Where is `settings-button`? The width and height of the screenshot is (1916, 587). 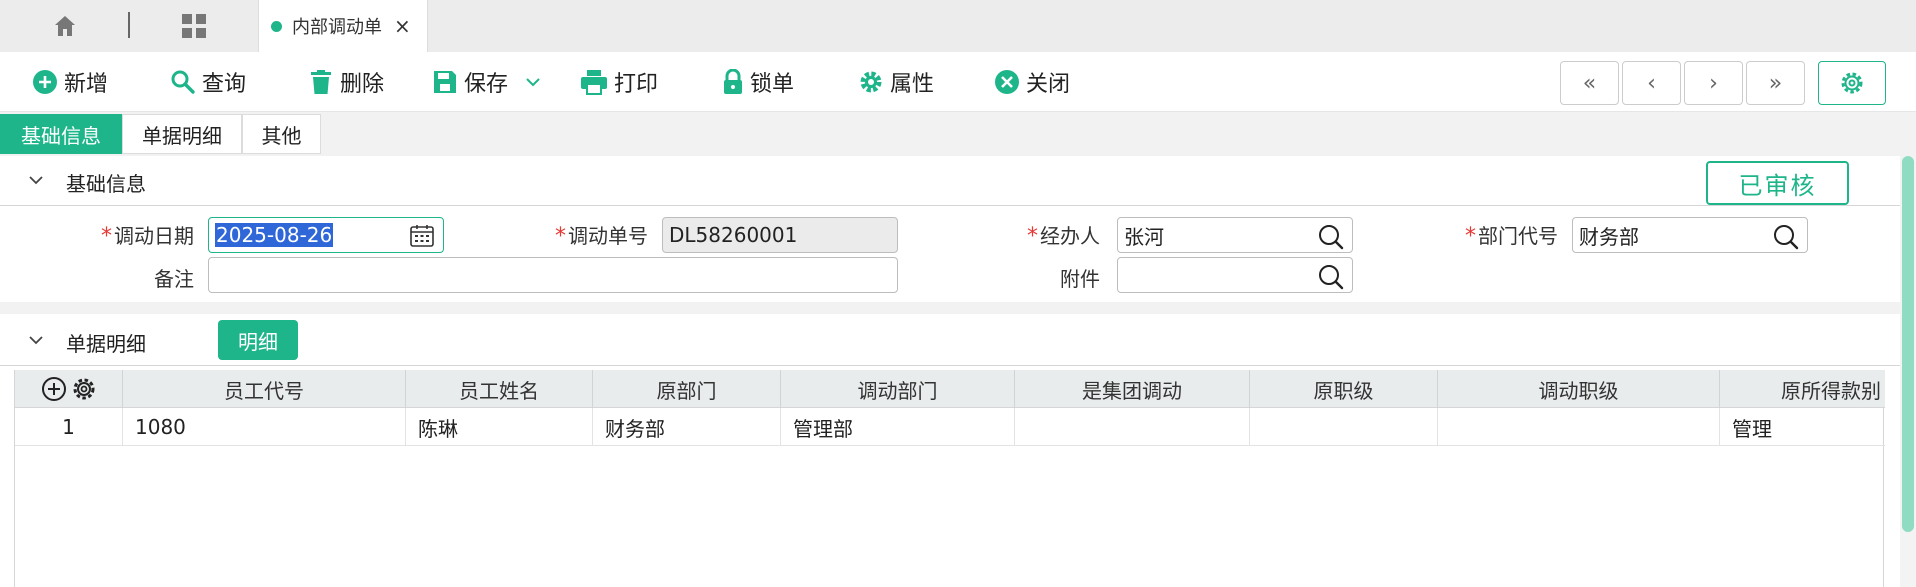 settings-button is located at coordinates (1852, 83).